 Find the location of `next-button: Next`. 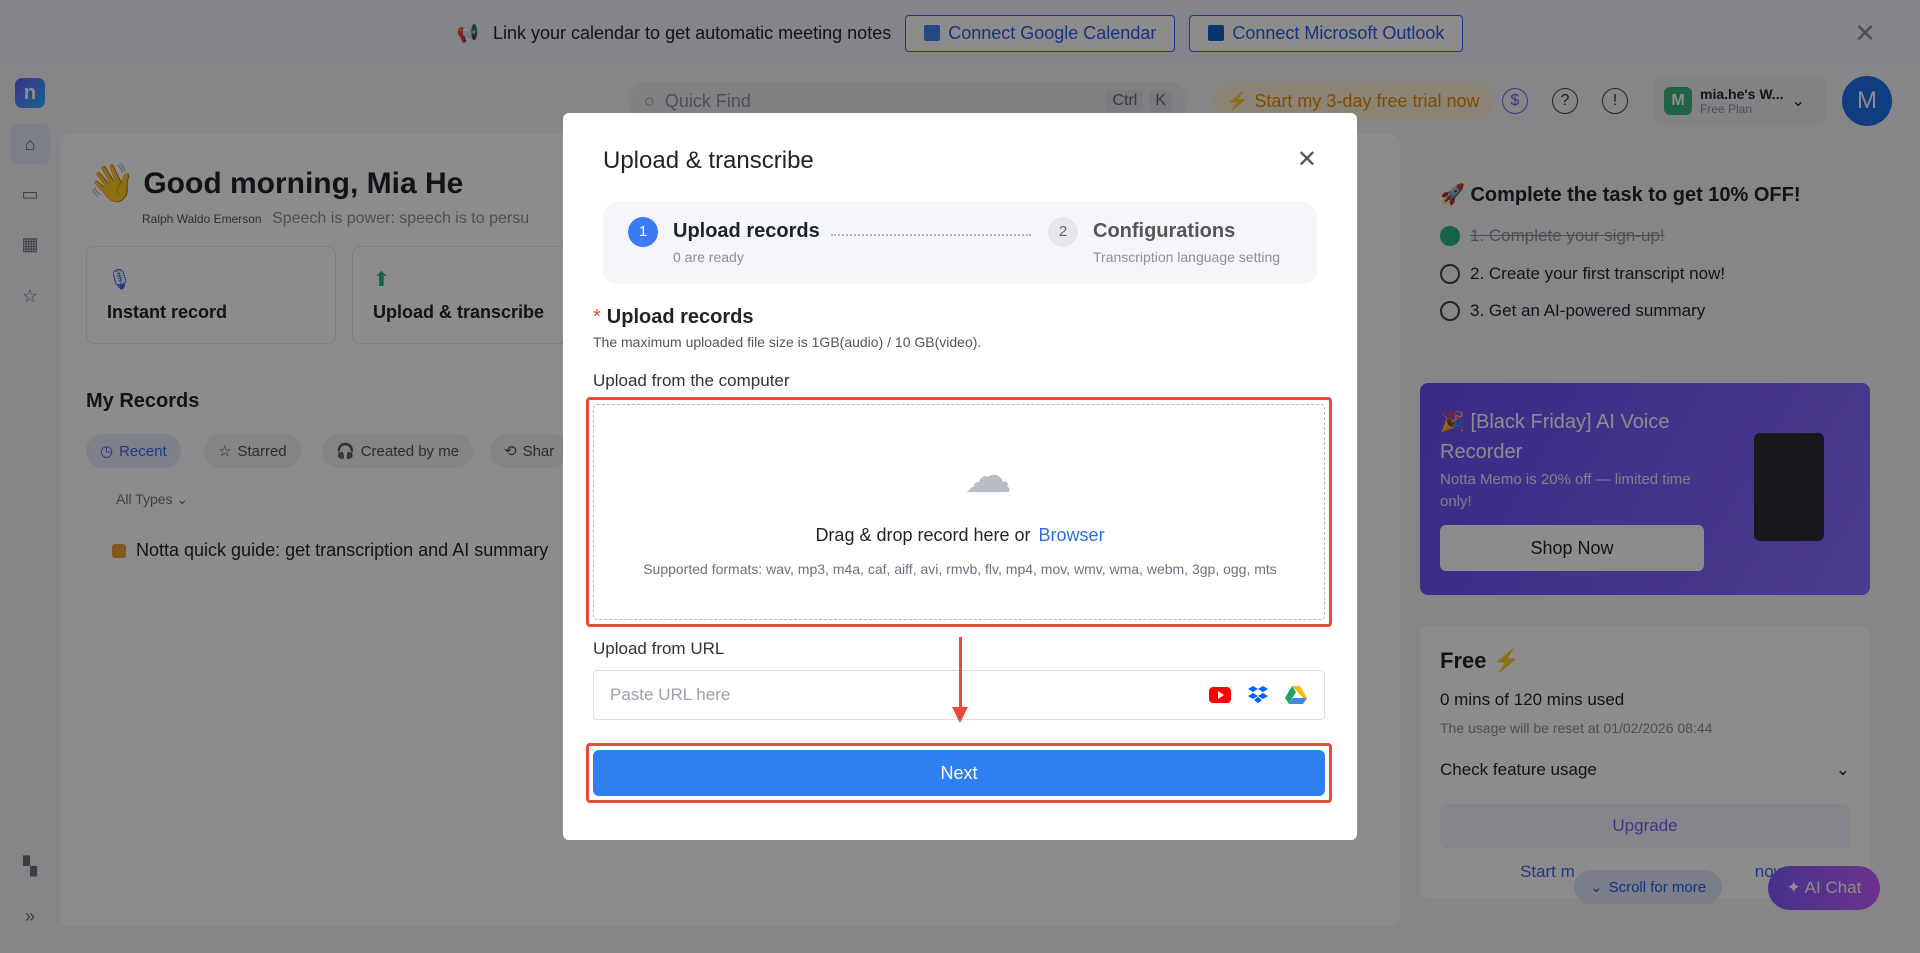

next-button: Next is located at coordinates (959, 773).